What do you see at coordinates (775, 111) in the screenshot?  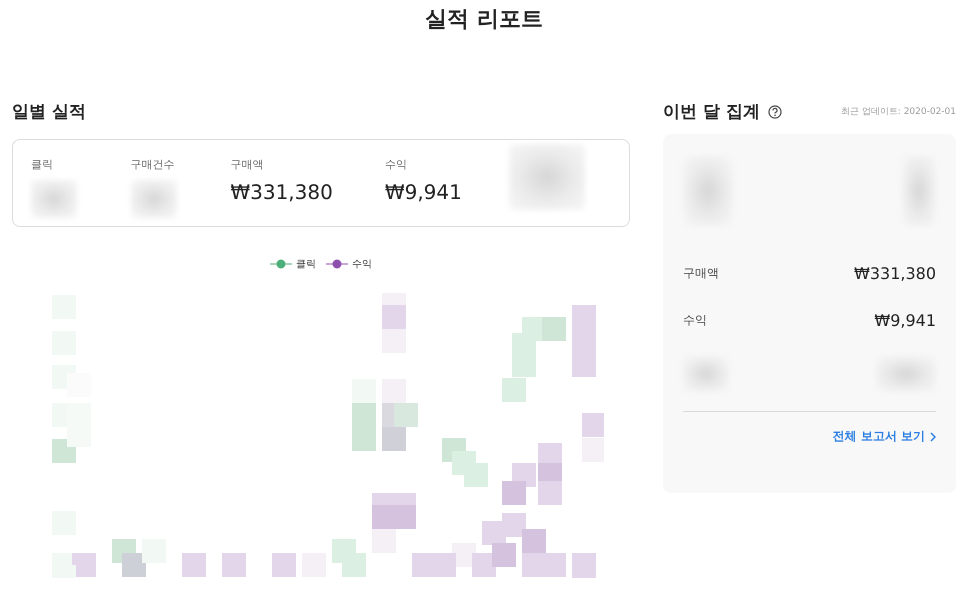 I see `help-icon` at bounding box center [775, 111].